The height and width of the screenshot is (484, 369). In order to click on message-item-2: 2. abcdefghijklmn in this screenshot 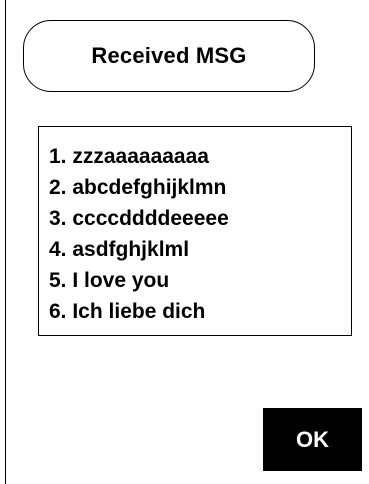, I will do `click(138, 187)`.